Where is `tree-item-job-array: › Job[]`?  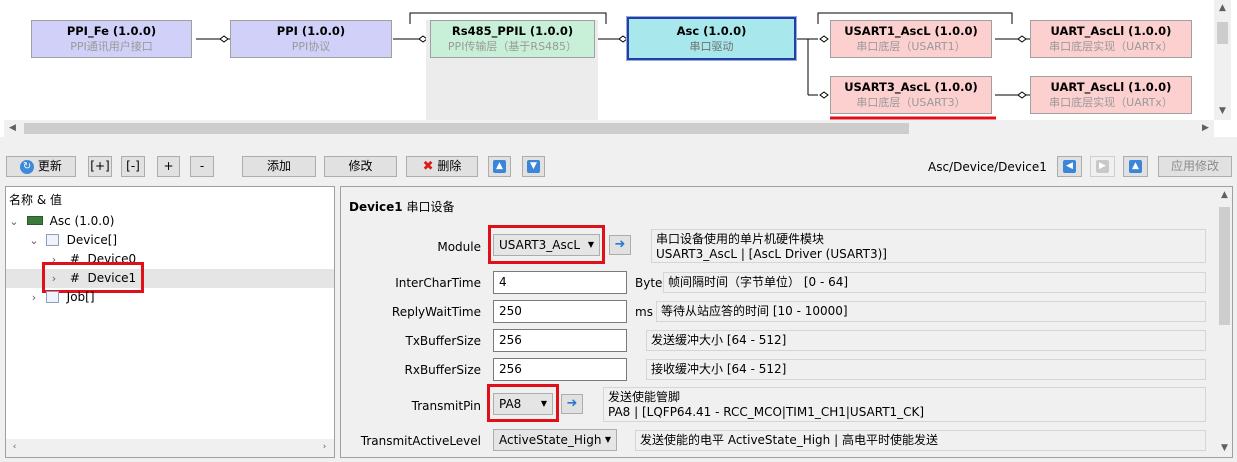 tree-item-job-array: › Job[] is located at coordinates (178, 297).